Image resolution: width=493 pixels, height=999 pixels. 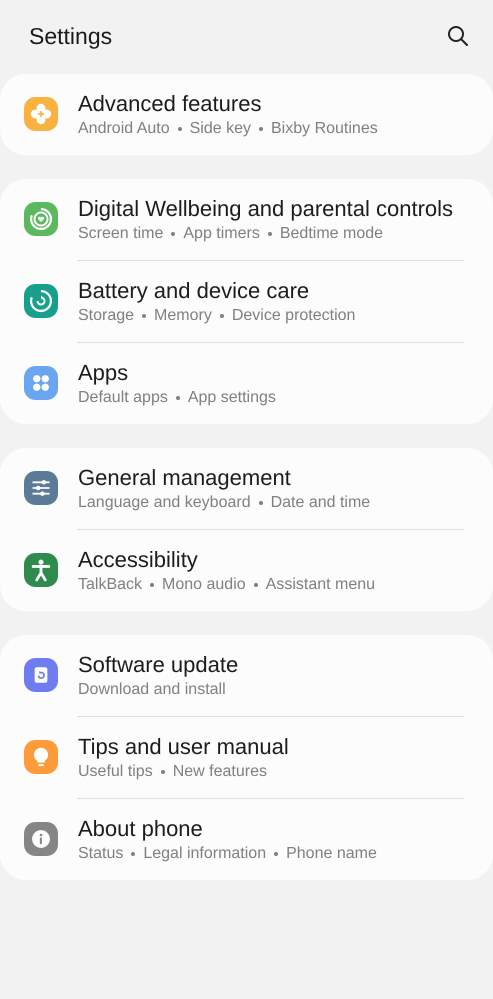 What do you see at coordinates (115, 772) in the screenshot?
I see `setting-detail: Useful tips` at bounding box center [115, 772].